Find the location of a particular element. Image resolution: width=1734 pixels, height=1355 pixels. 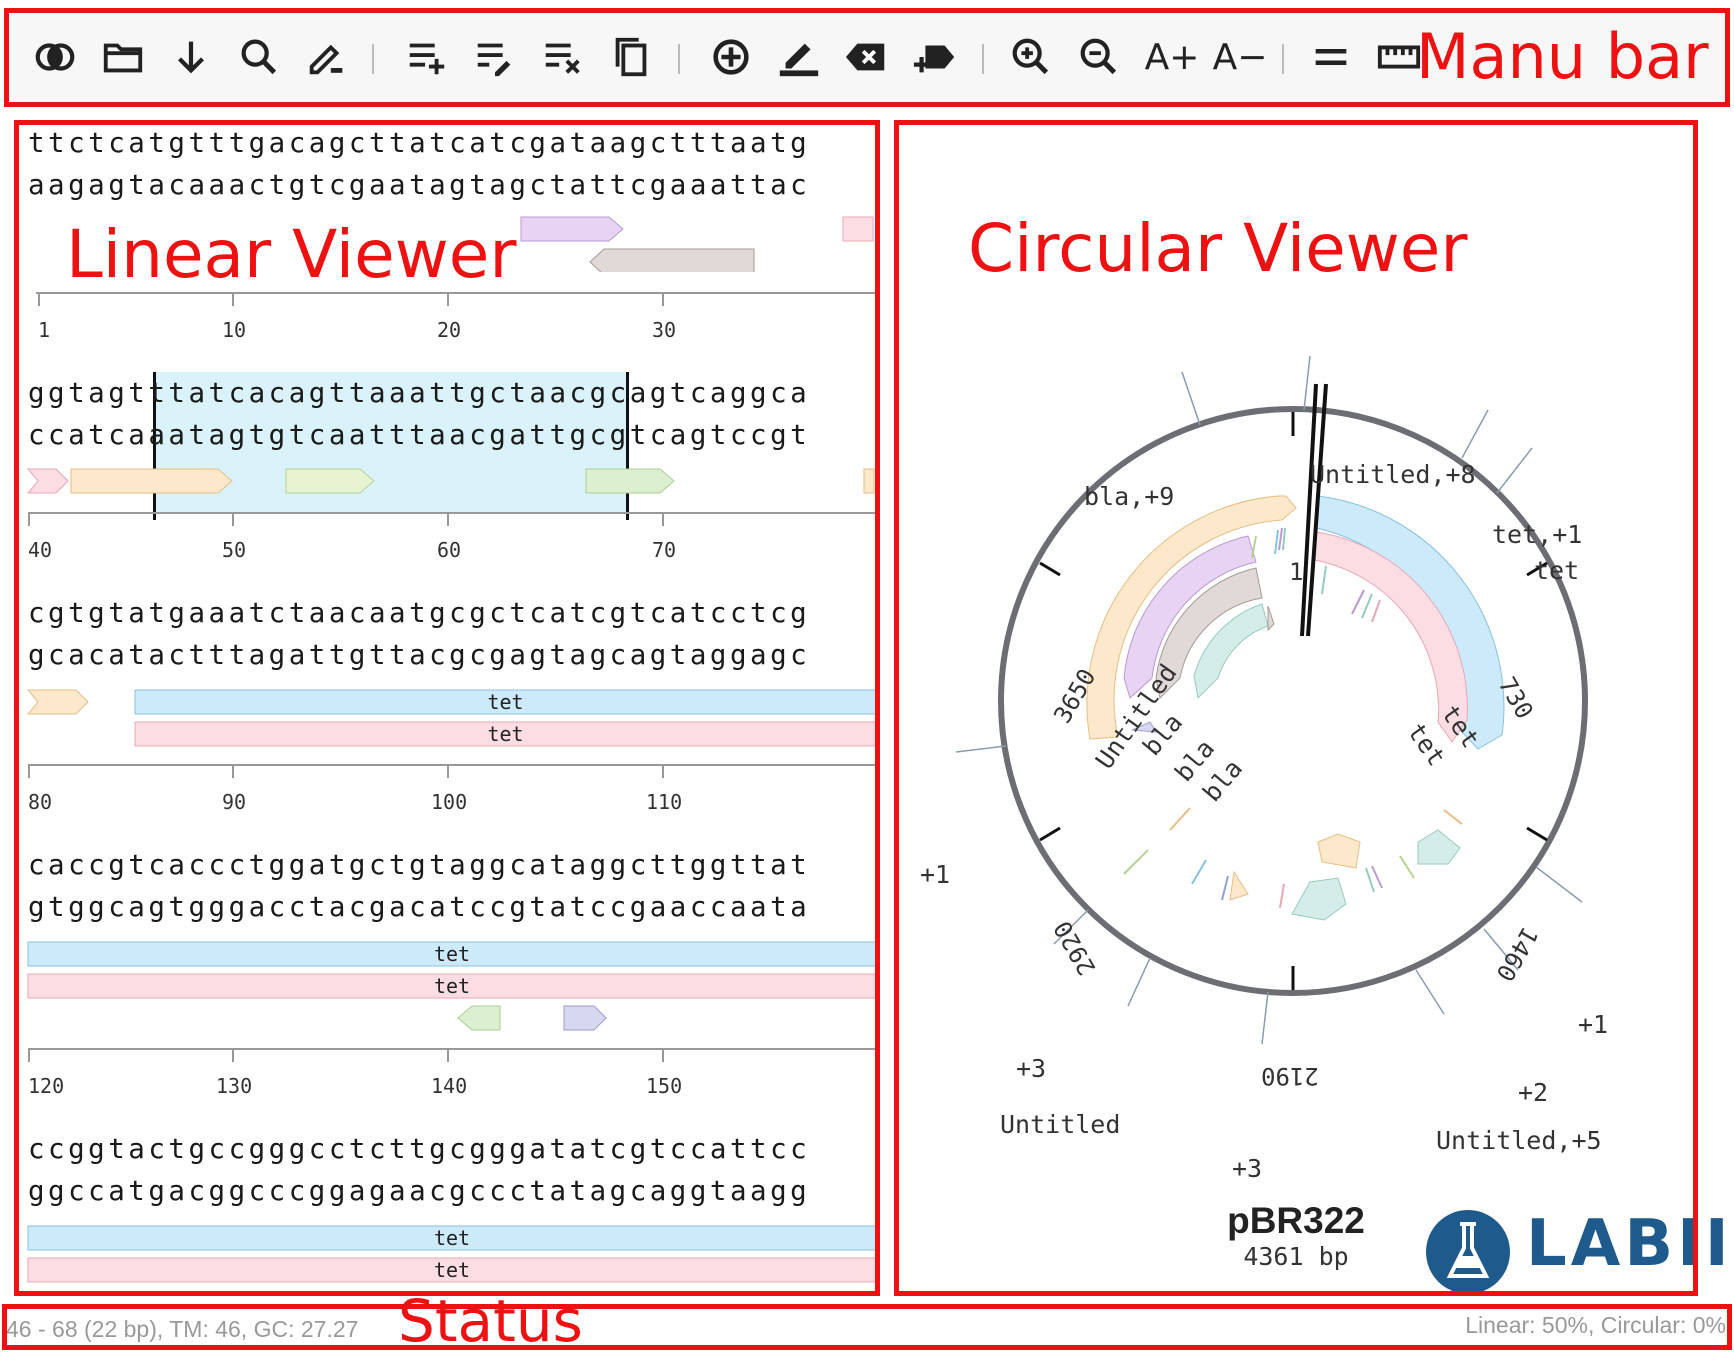

circular-viewer-label: Circular Viewer is located at coordinates (1218, 248).